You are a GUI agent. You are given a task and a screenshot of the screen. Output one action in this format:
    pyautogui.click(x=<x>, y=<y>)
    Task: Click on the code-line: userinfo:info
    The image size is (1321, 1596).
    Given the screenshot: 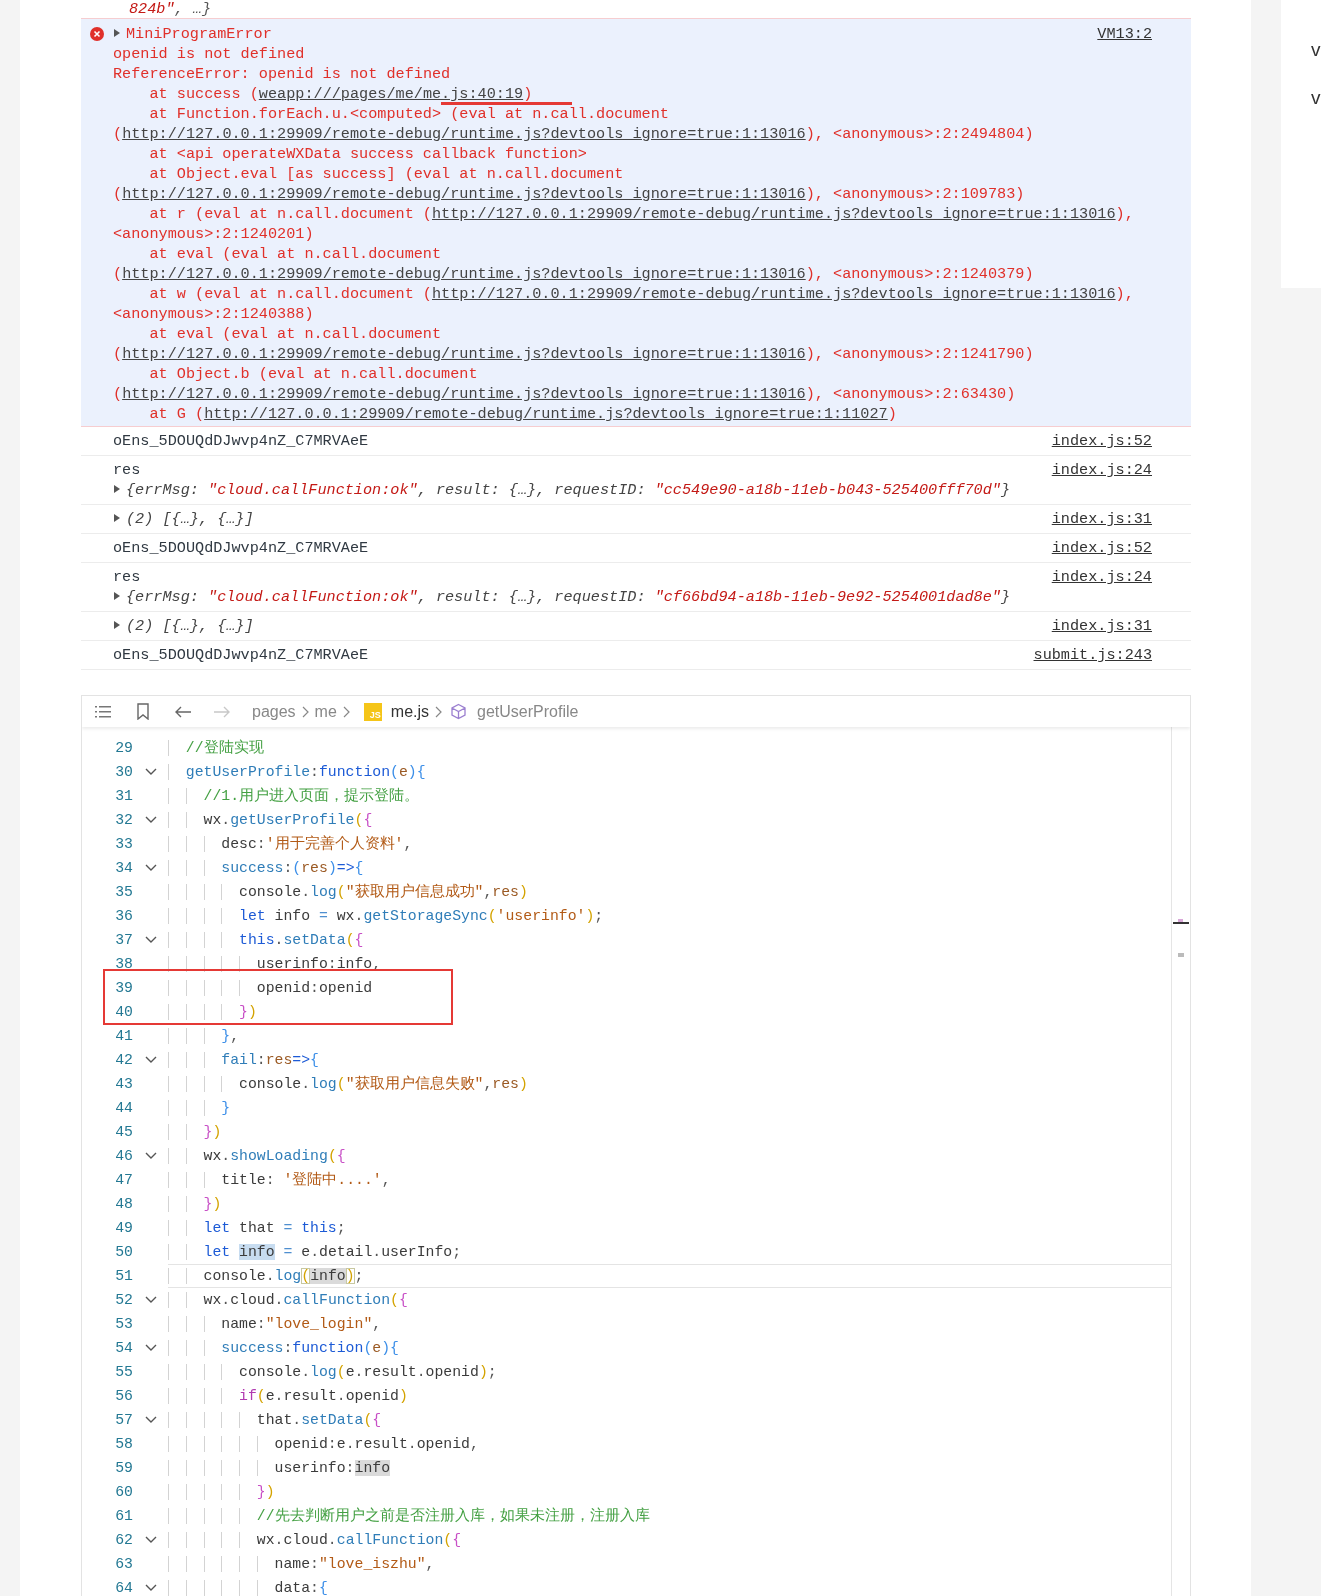 What is the action you would take?
    pyautogui.click(x=669, y=1468)
    